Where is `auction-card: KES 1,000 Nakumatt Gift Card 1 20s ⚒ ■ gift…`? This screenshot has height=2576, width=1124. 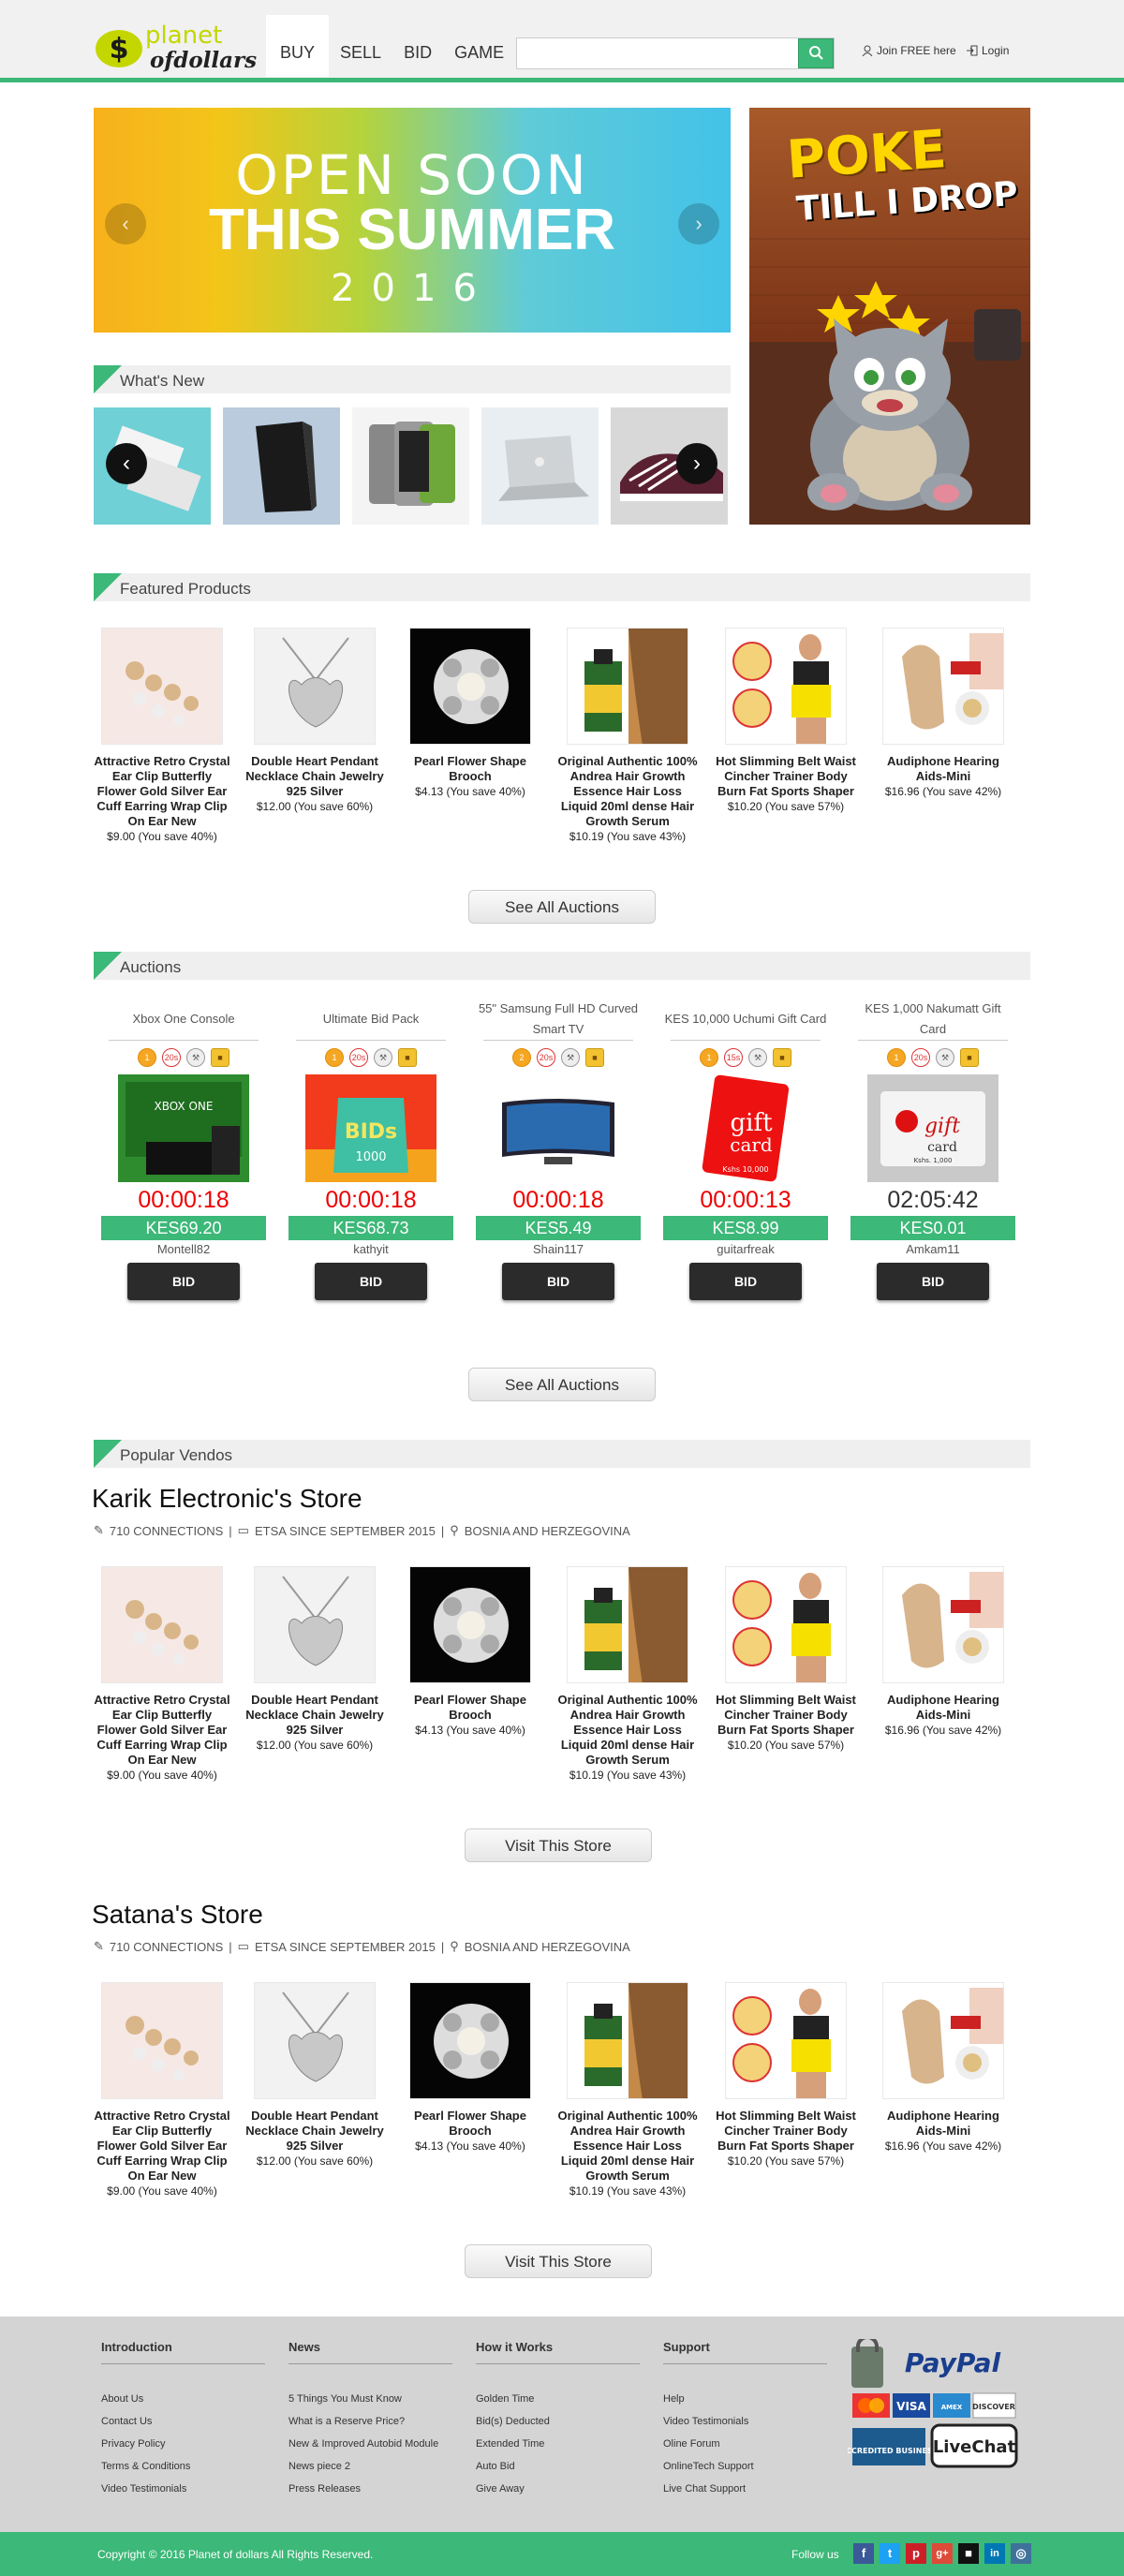
auction-card: KES 1,000 Nakumatt Gift Card 1 20s ⚒ ■ gift… is located at coordinates (932, 1149).